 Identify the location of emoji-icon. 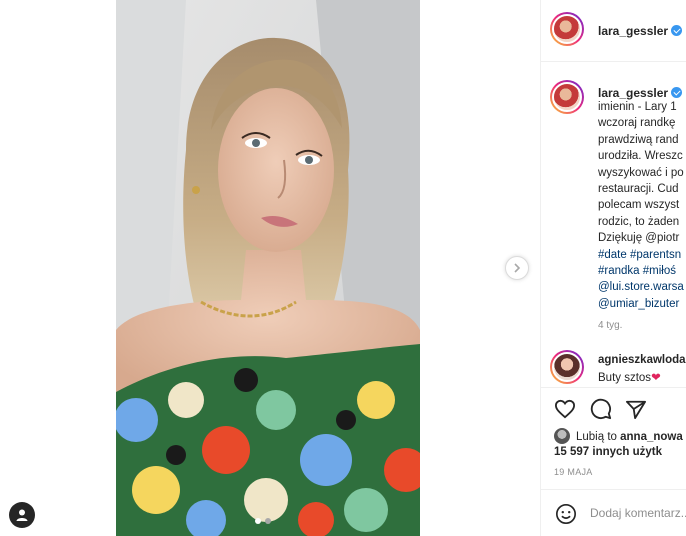
(566, 514).